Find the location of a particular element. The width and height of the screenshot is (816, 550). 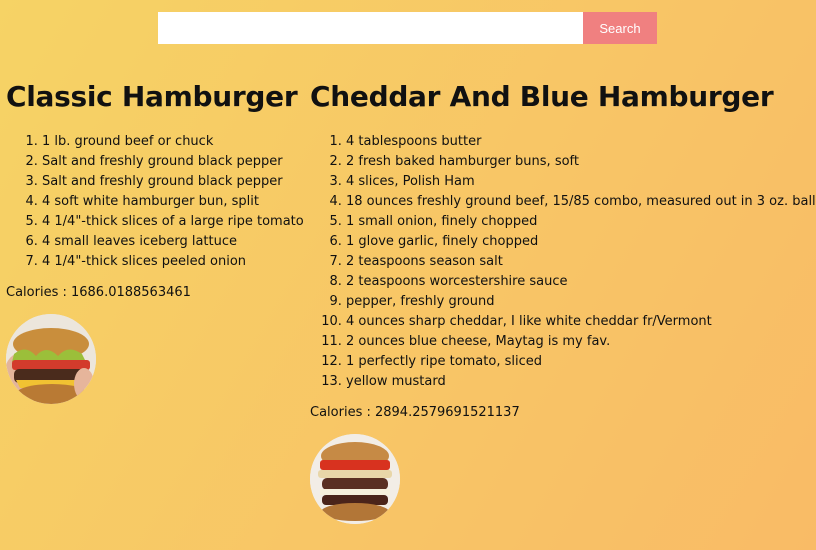

ingredient-item: 4 slices, Polish Ham is located at coordinates (581, 182).